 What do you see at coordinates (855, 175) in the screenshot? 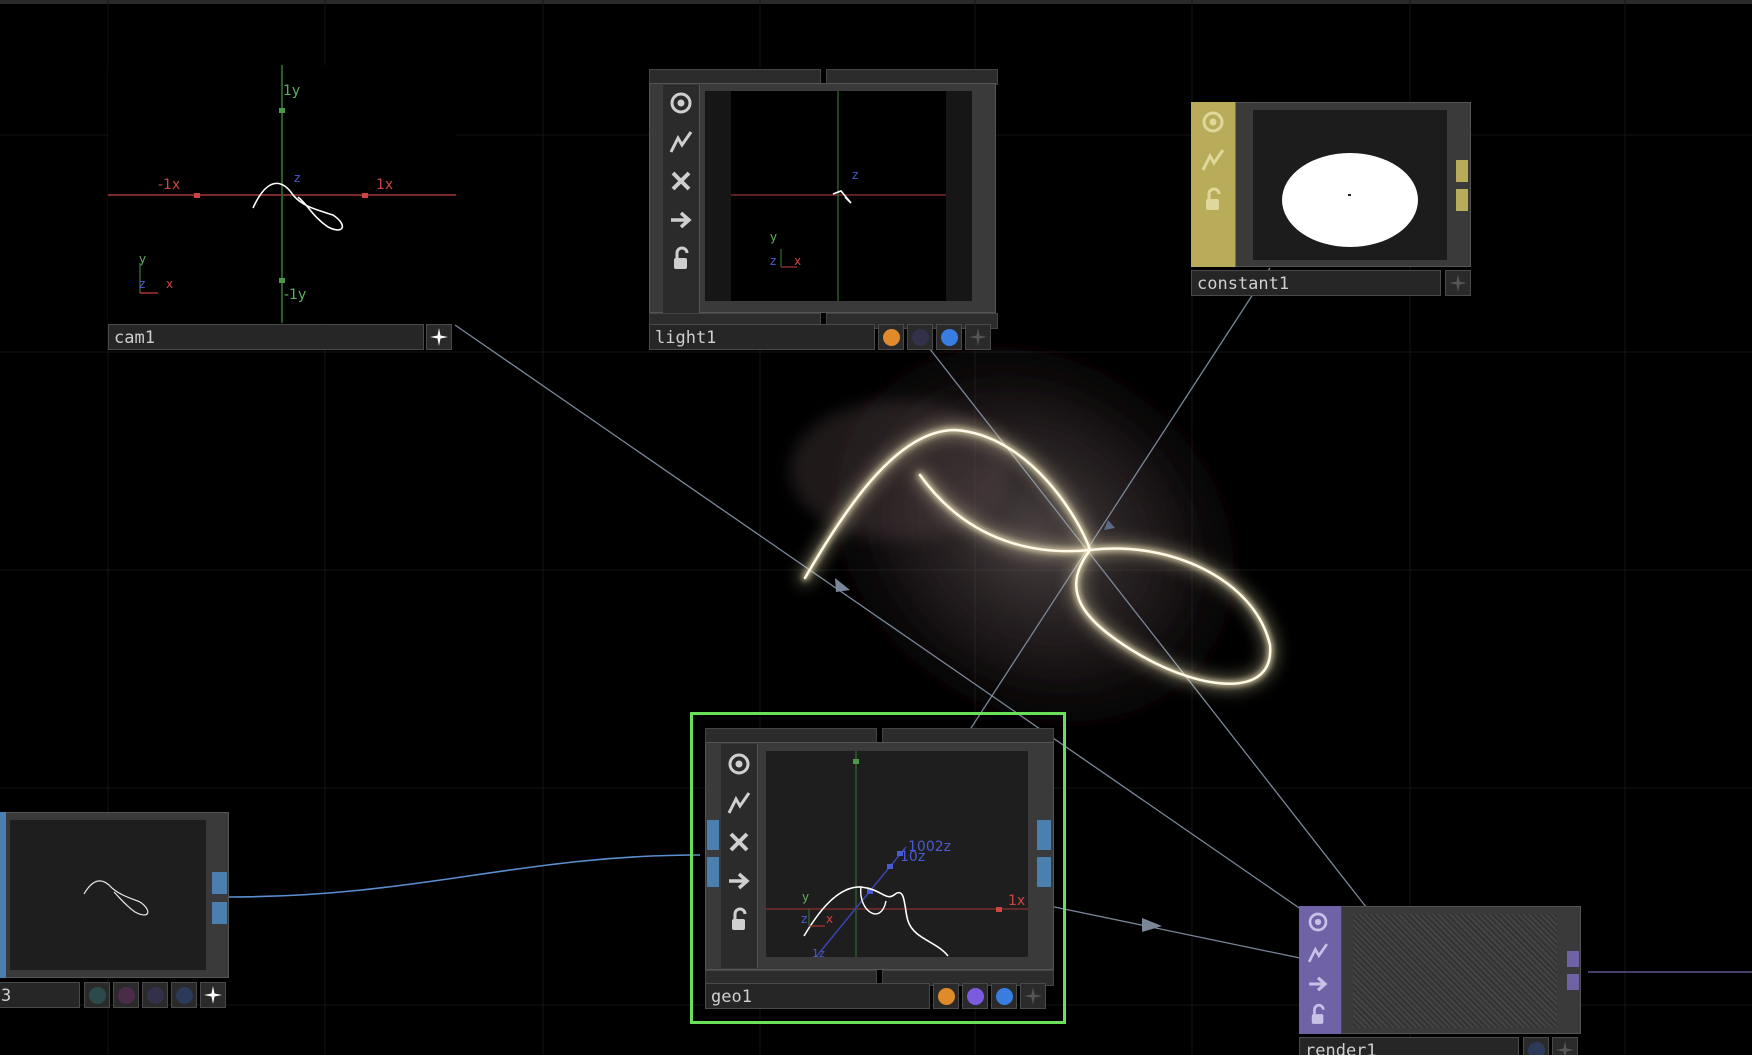
I see `light1-axis-z: z` at bounding box center [855, 175].